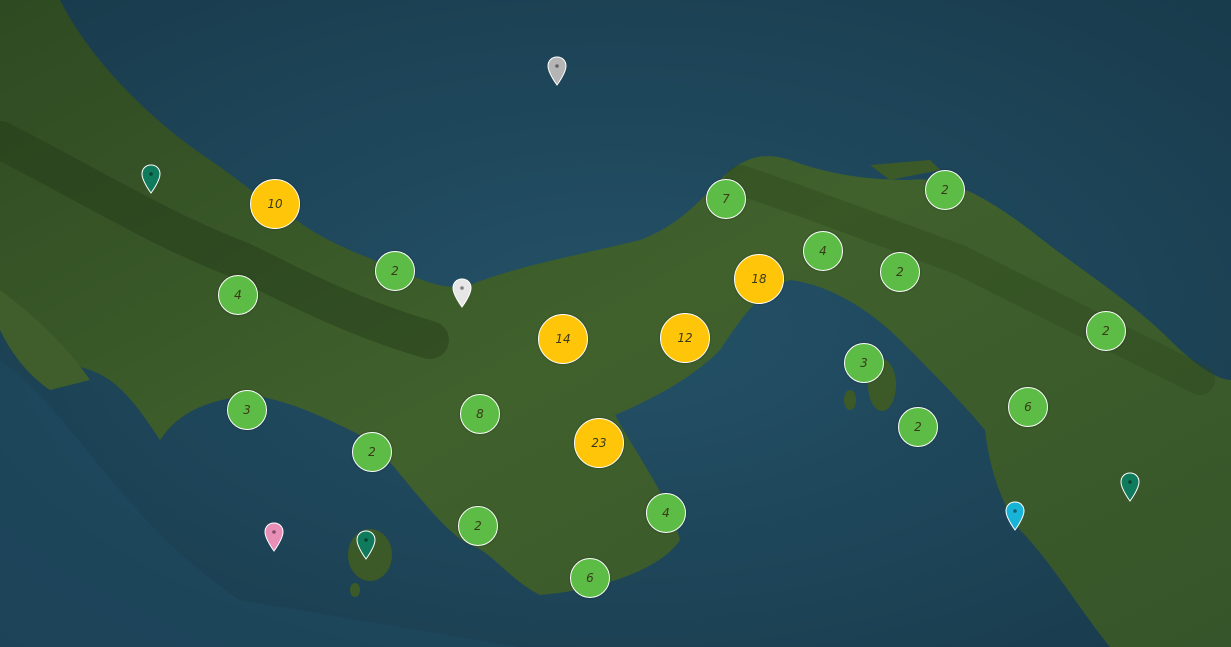  What do you see at coordinates (275, 204) in the screenshot?
I see `cluster-marker: 10` at bounding box center [275, 204].